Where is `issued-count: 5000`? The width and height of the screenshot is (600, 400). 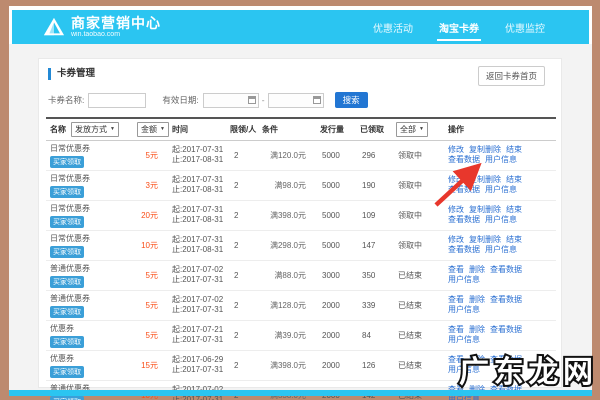
issued-count: 5000 is located at coordinates (340, 185).